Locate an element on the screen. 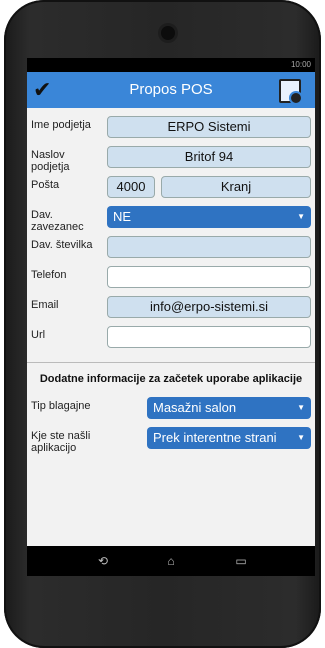  address-label: Naslov podjetja is located at coordinates (50, 161).